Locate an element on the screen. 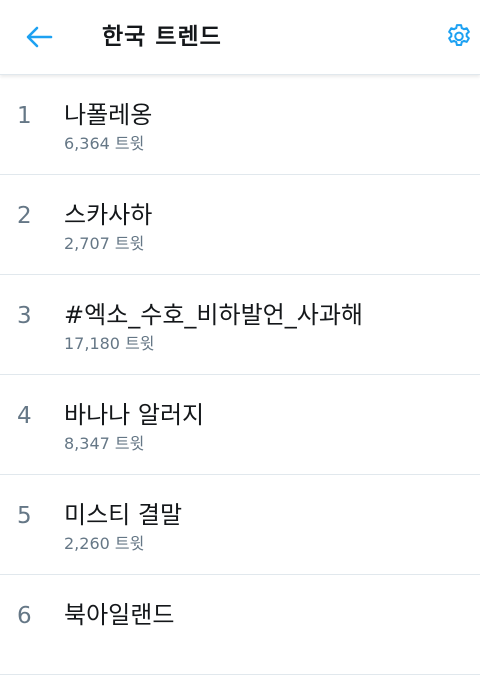 The width and height of the screenshot is (480, 675). trend-name: 바나나 알러지 is located at coordinates (134, 415).